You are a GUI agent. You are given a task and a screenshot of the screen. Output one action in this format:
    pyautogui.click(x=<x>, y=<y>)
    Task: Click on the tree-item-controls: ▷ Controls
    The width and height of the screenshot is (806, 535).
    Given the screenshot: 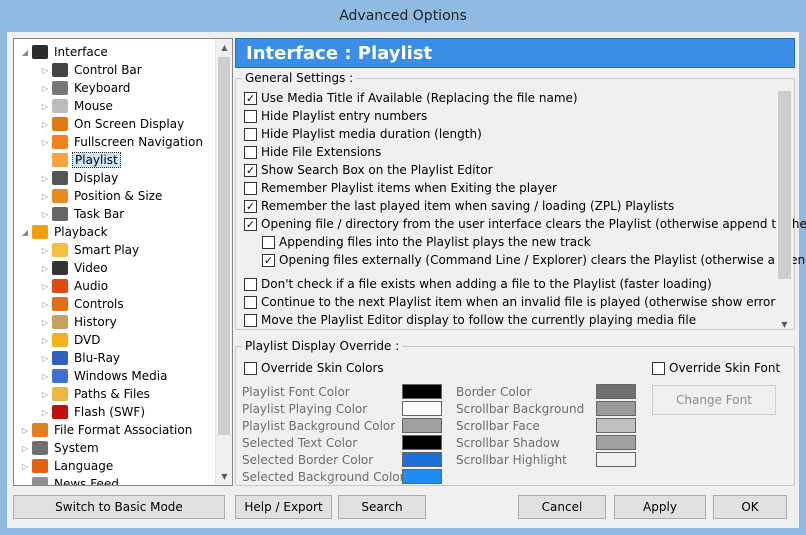 What is the action you would take?
    pyautogui.click(x=83, y=304)
    